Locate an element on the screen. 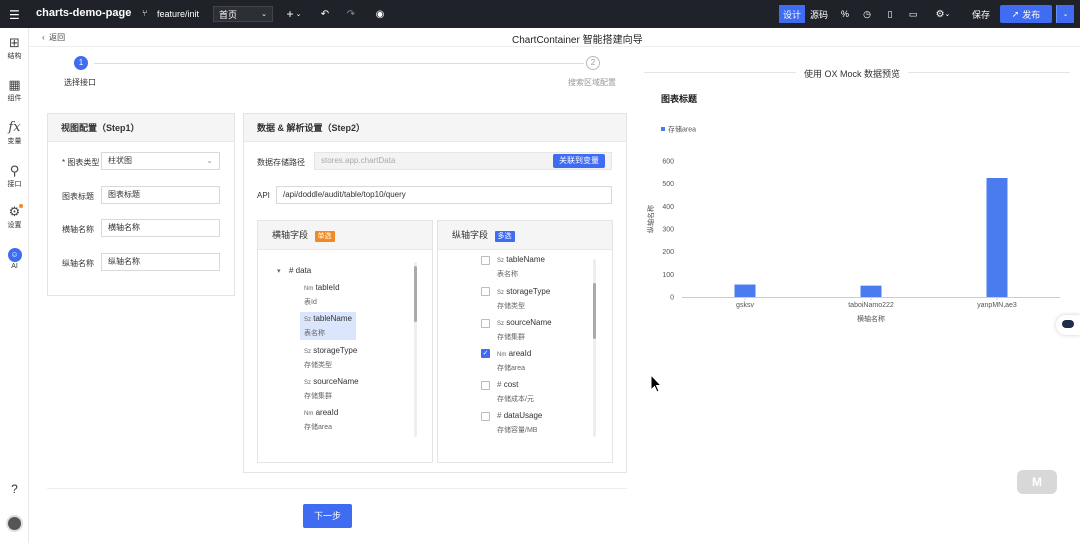 This screenshot has width=1080, height=543. x-field-header: 横轴字段 单选 is located at coordinates (345, 235).